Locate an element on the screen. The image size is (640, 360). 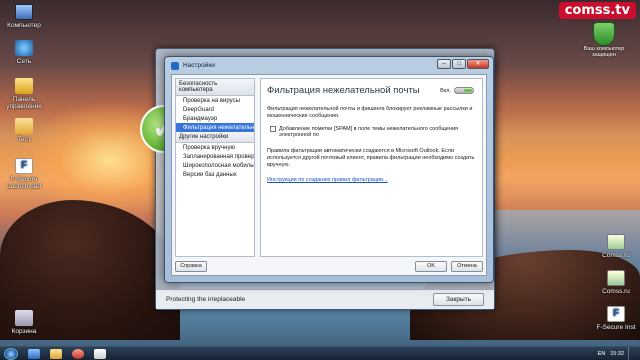
toggle-label: Вкл. is located at coordinates (445, 90).